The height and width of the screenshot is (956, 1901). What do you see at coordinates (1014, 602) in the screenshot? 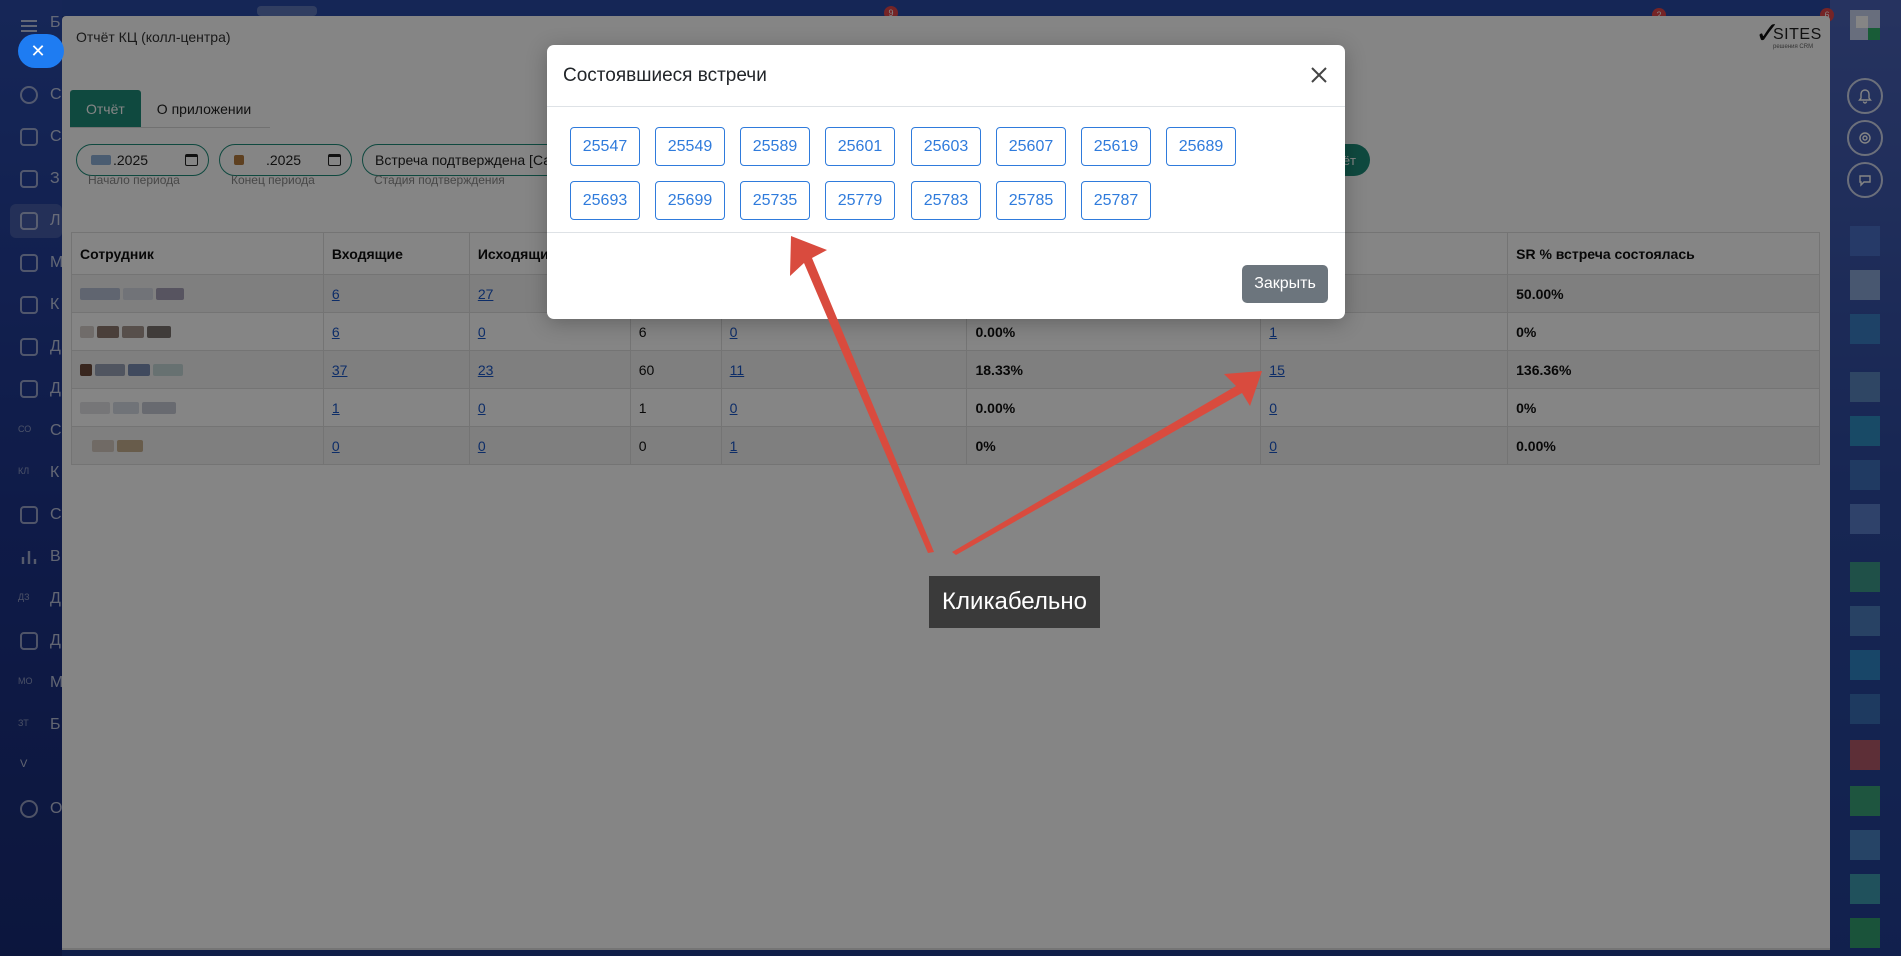
I see `annotation-label: Кликабельно` at bounding box center [1014, 602].